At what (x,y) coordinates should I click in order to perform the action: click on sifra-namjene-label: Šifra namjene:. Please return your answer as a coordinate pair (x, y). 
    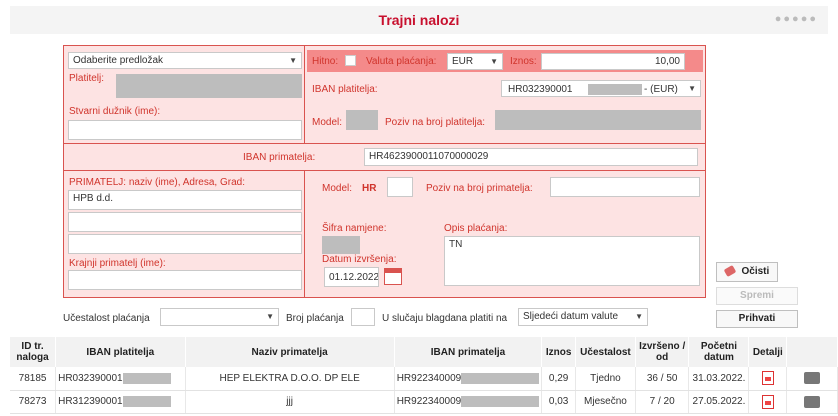
    Looking at the image, I should click on (354, 228).